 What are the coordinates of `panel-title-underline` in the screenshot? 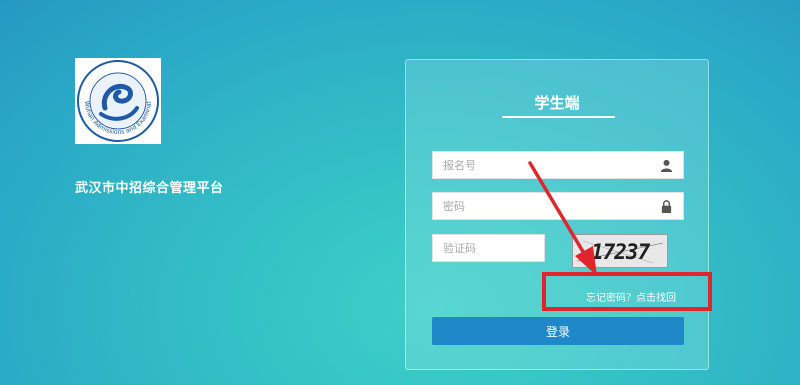 It's located at (558, 117).